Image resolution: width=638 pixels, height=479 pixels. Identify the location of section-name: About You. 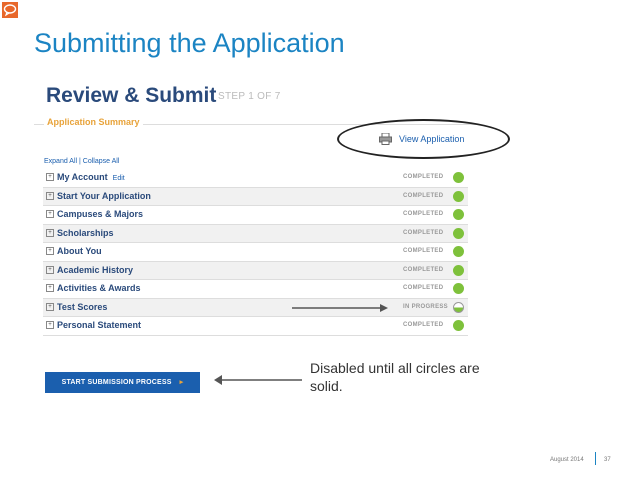
(79, 251).